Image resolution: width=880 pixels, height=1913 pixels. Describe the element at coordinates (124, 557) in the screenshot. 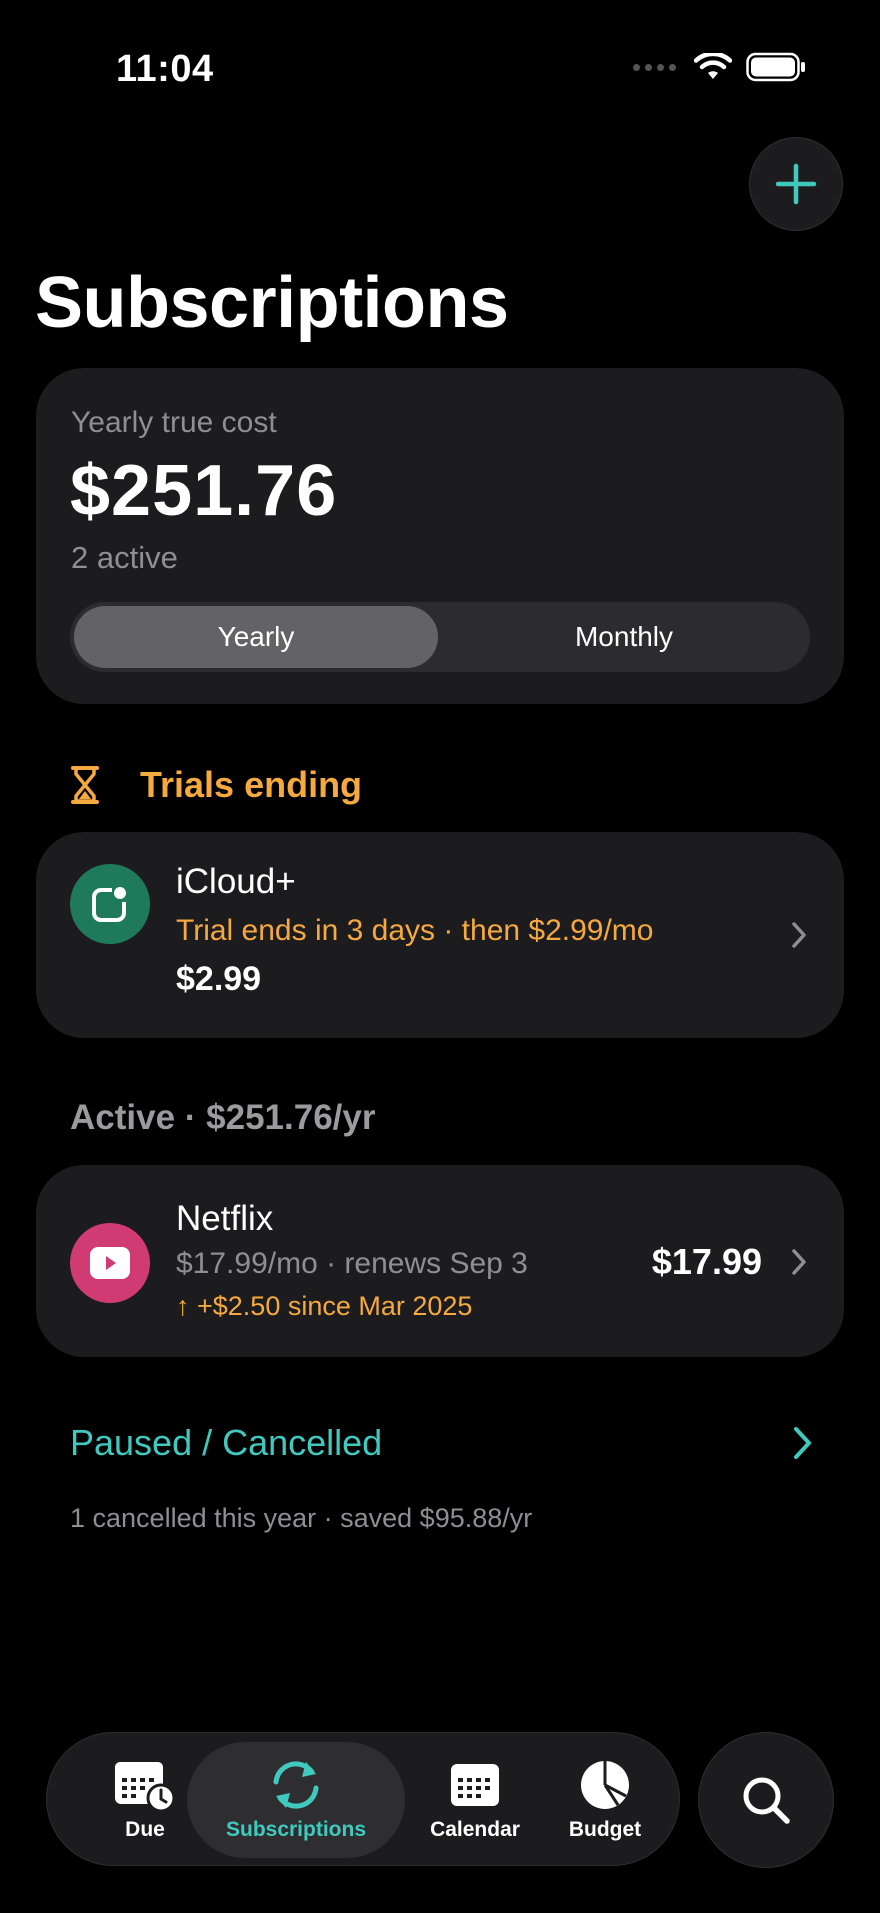

I see `active-count: 2 active` at that location.